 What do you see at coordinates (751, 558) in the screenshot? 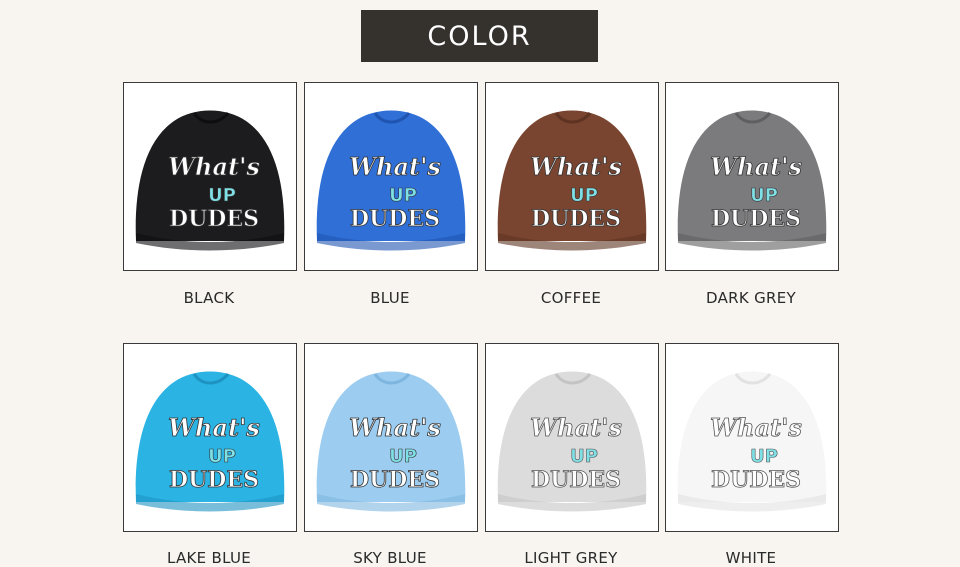
I see `color-label: WHITE` at bounding box center [751, 558].